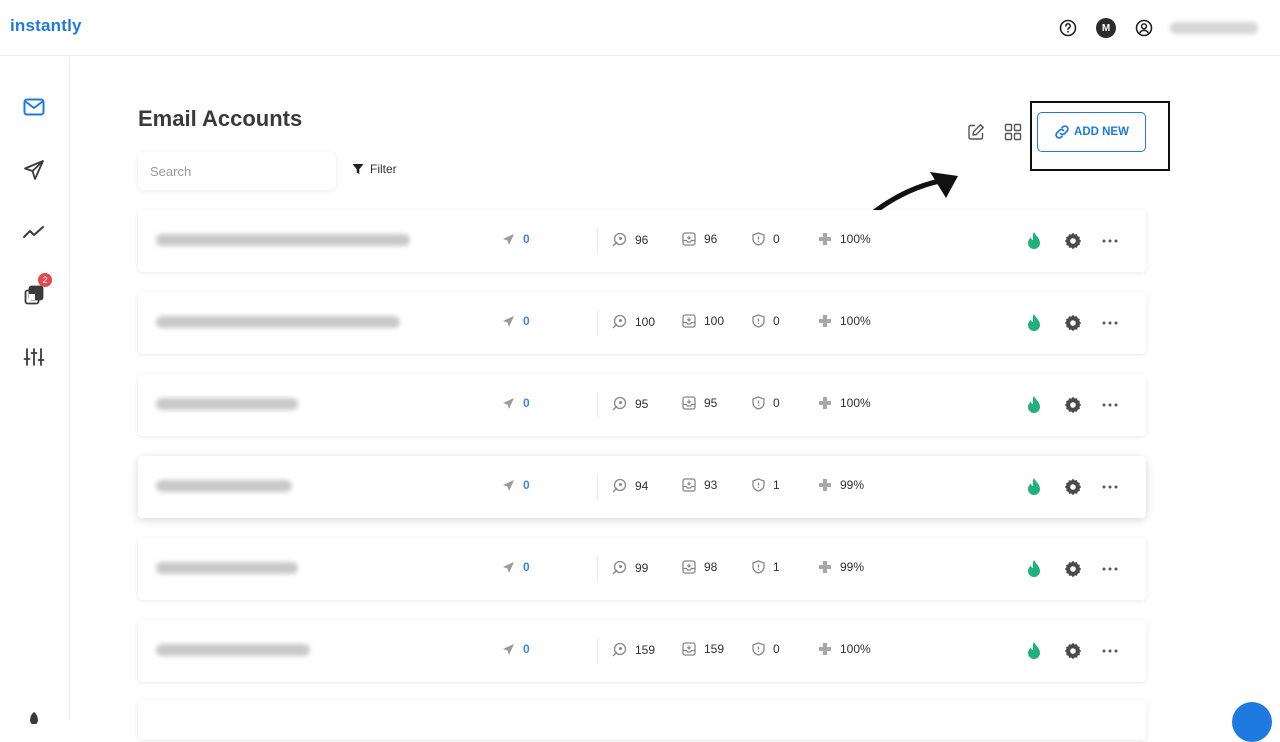 This screenshot has height=742, width=1280. I want to click on link-icon, so click(1062, 132).